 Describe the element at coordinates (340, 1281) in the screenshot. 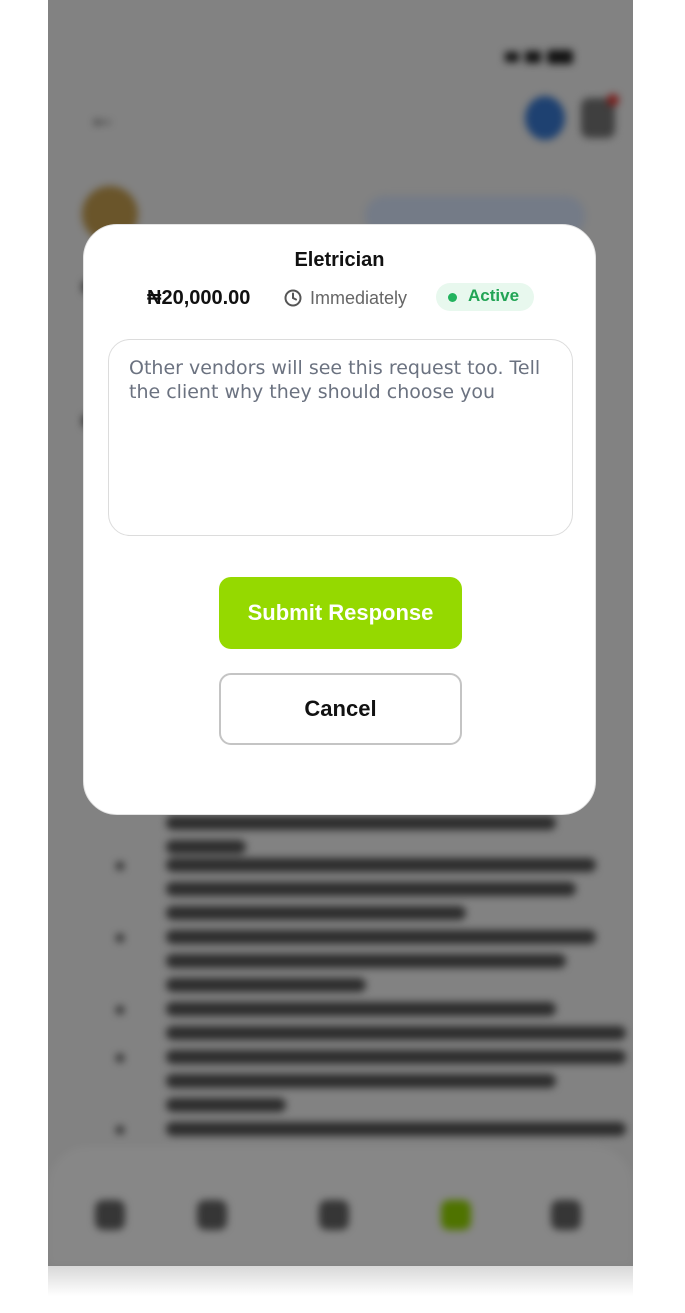

I see `device-shadow` at that location.